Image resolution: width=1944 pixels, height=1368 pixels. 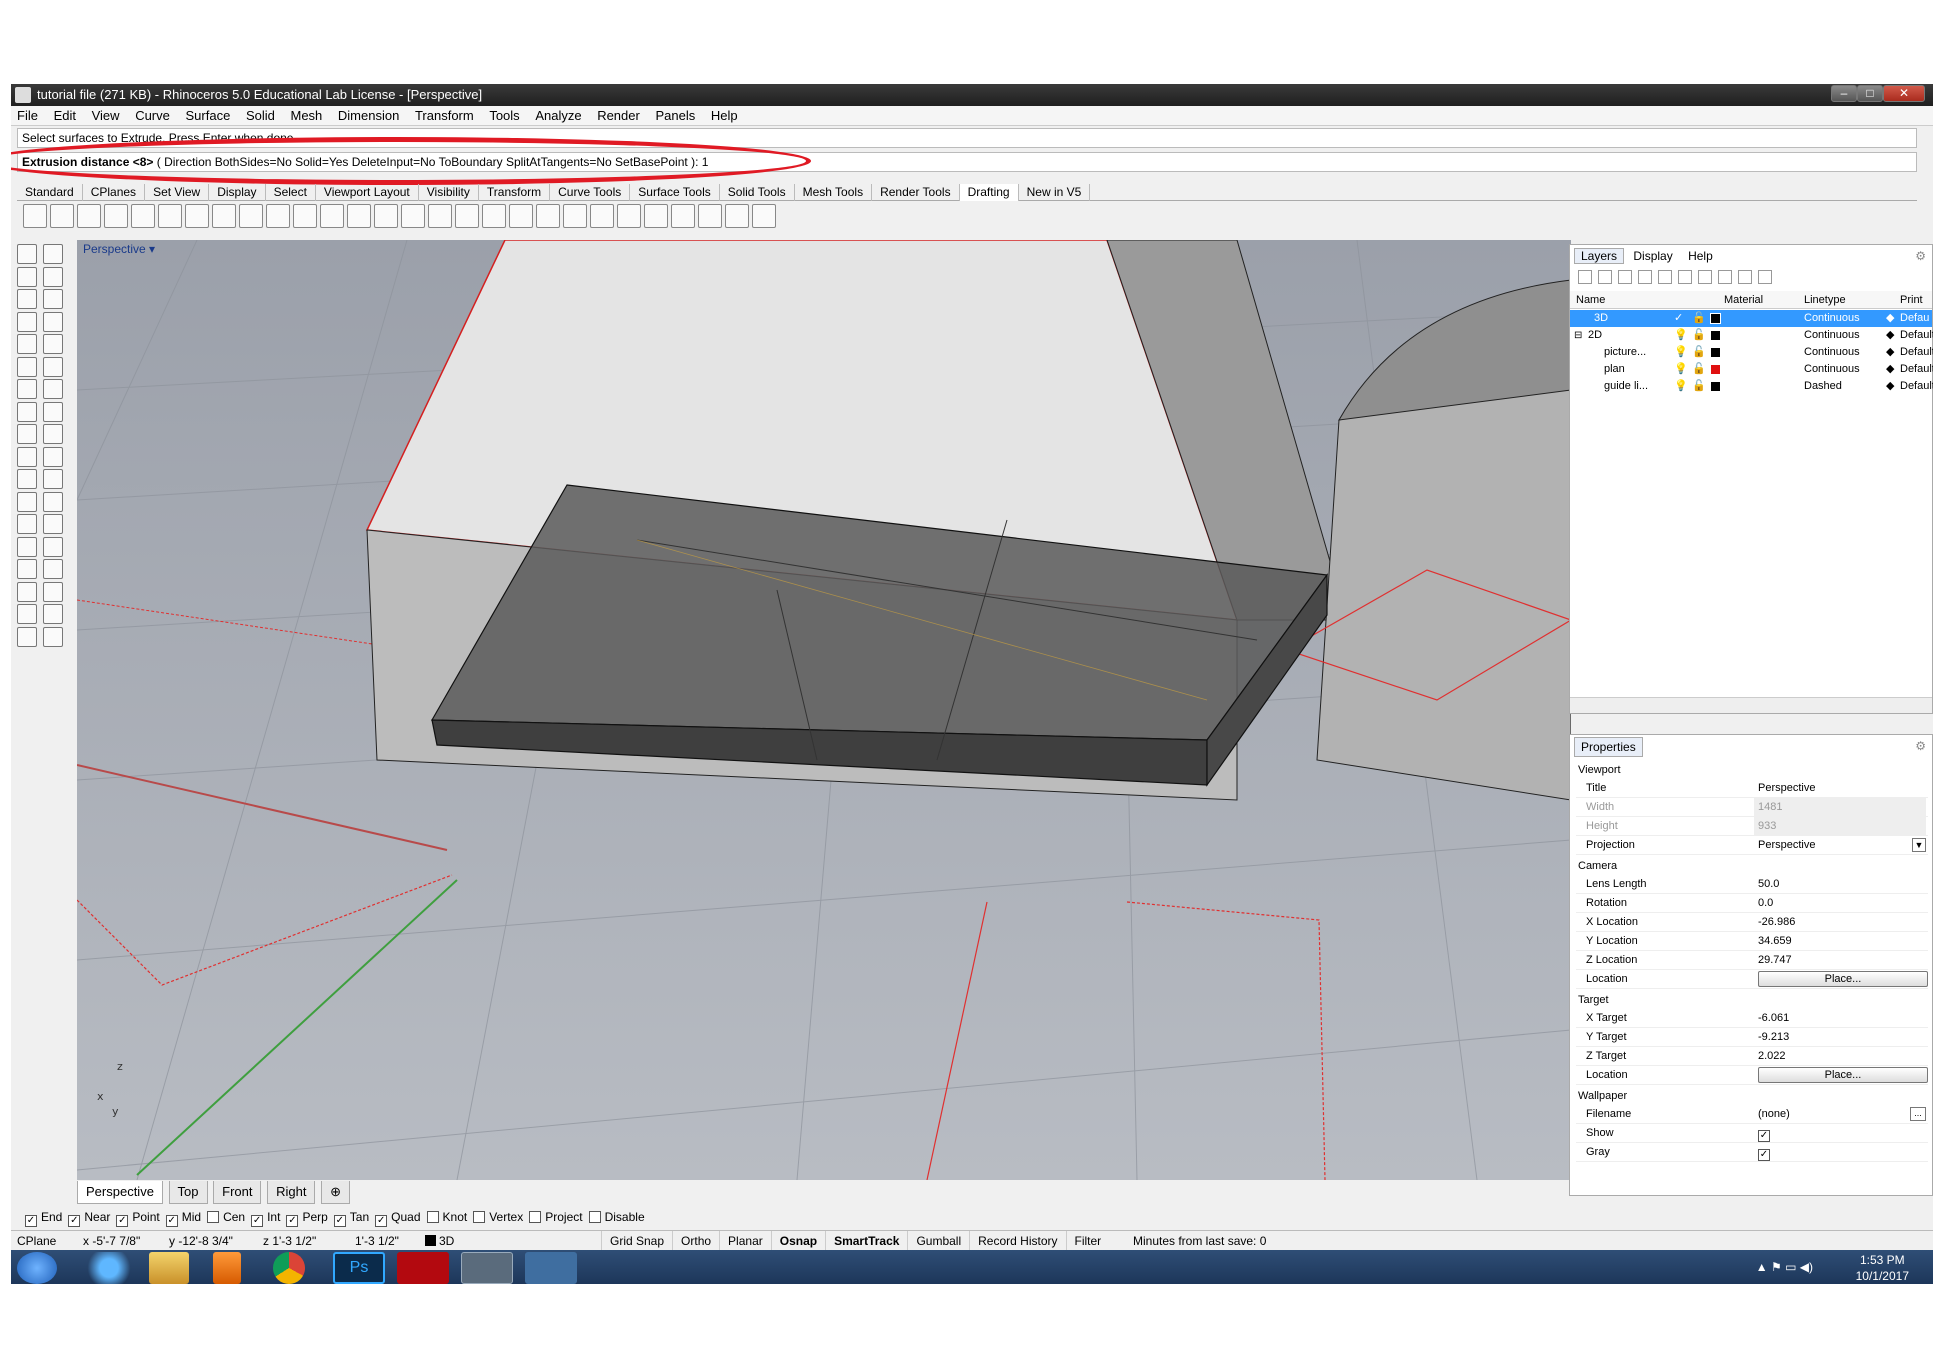 I want to click on ellipse-tool-icon, so click(x=53, y=321).